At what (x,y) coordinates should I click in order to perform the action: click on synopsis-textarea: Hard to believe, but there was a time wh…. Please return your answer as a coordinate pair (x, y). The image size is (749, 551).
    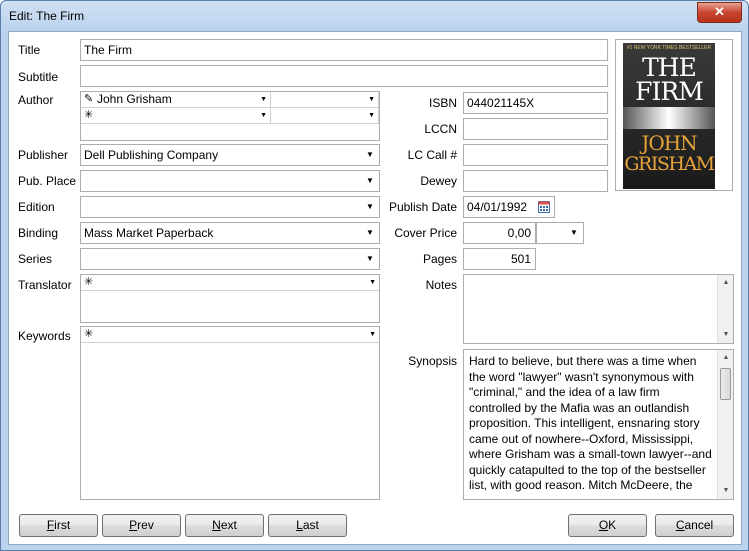
    Looking at the image, I should click on (598, 424).